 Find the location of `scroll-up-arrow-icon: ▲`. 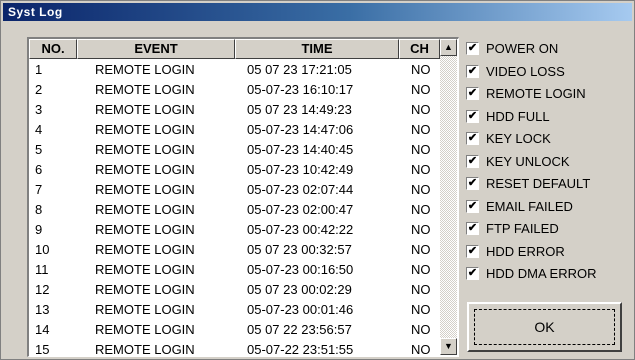

scroll-up-arrow-icon: ▲ is located at coordinates (448, 47).